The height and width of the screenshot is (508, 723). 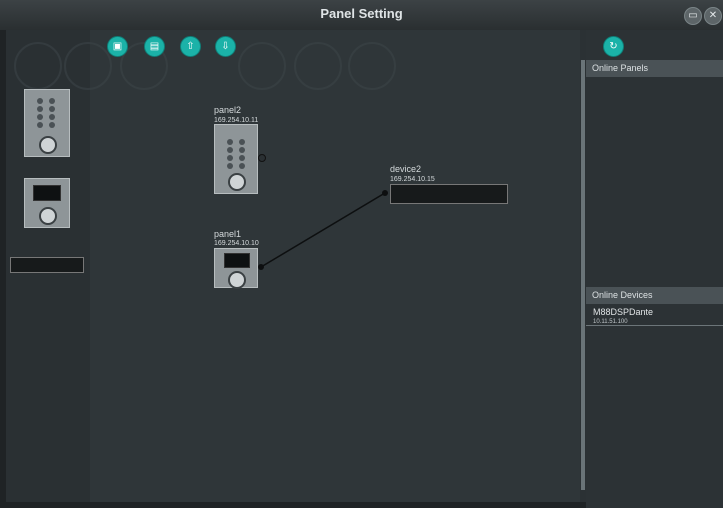 What do you see at coordinates (654, 68) in the screenshot?
I see `online-panels-header: Online Panels` at bounding box center [654, 68].